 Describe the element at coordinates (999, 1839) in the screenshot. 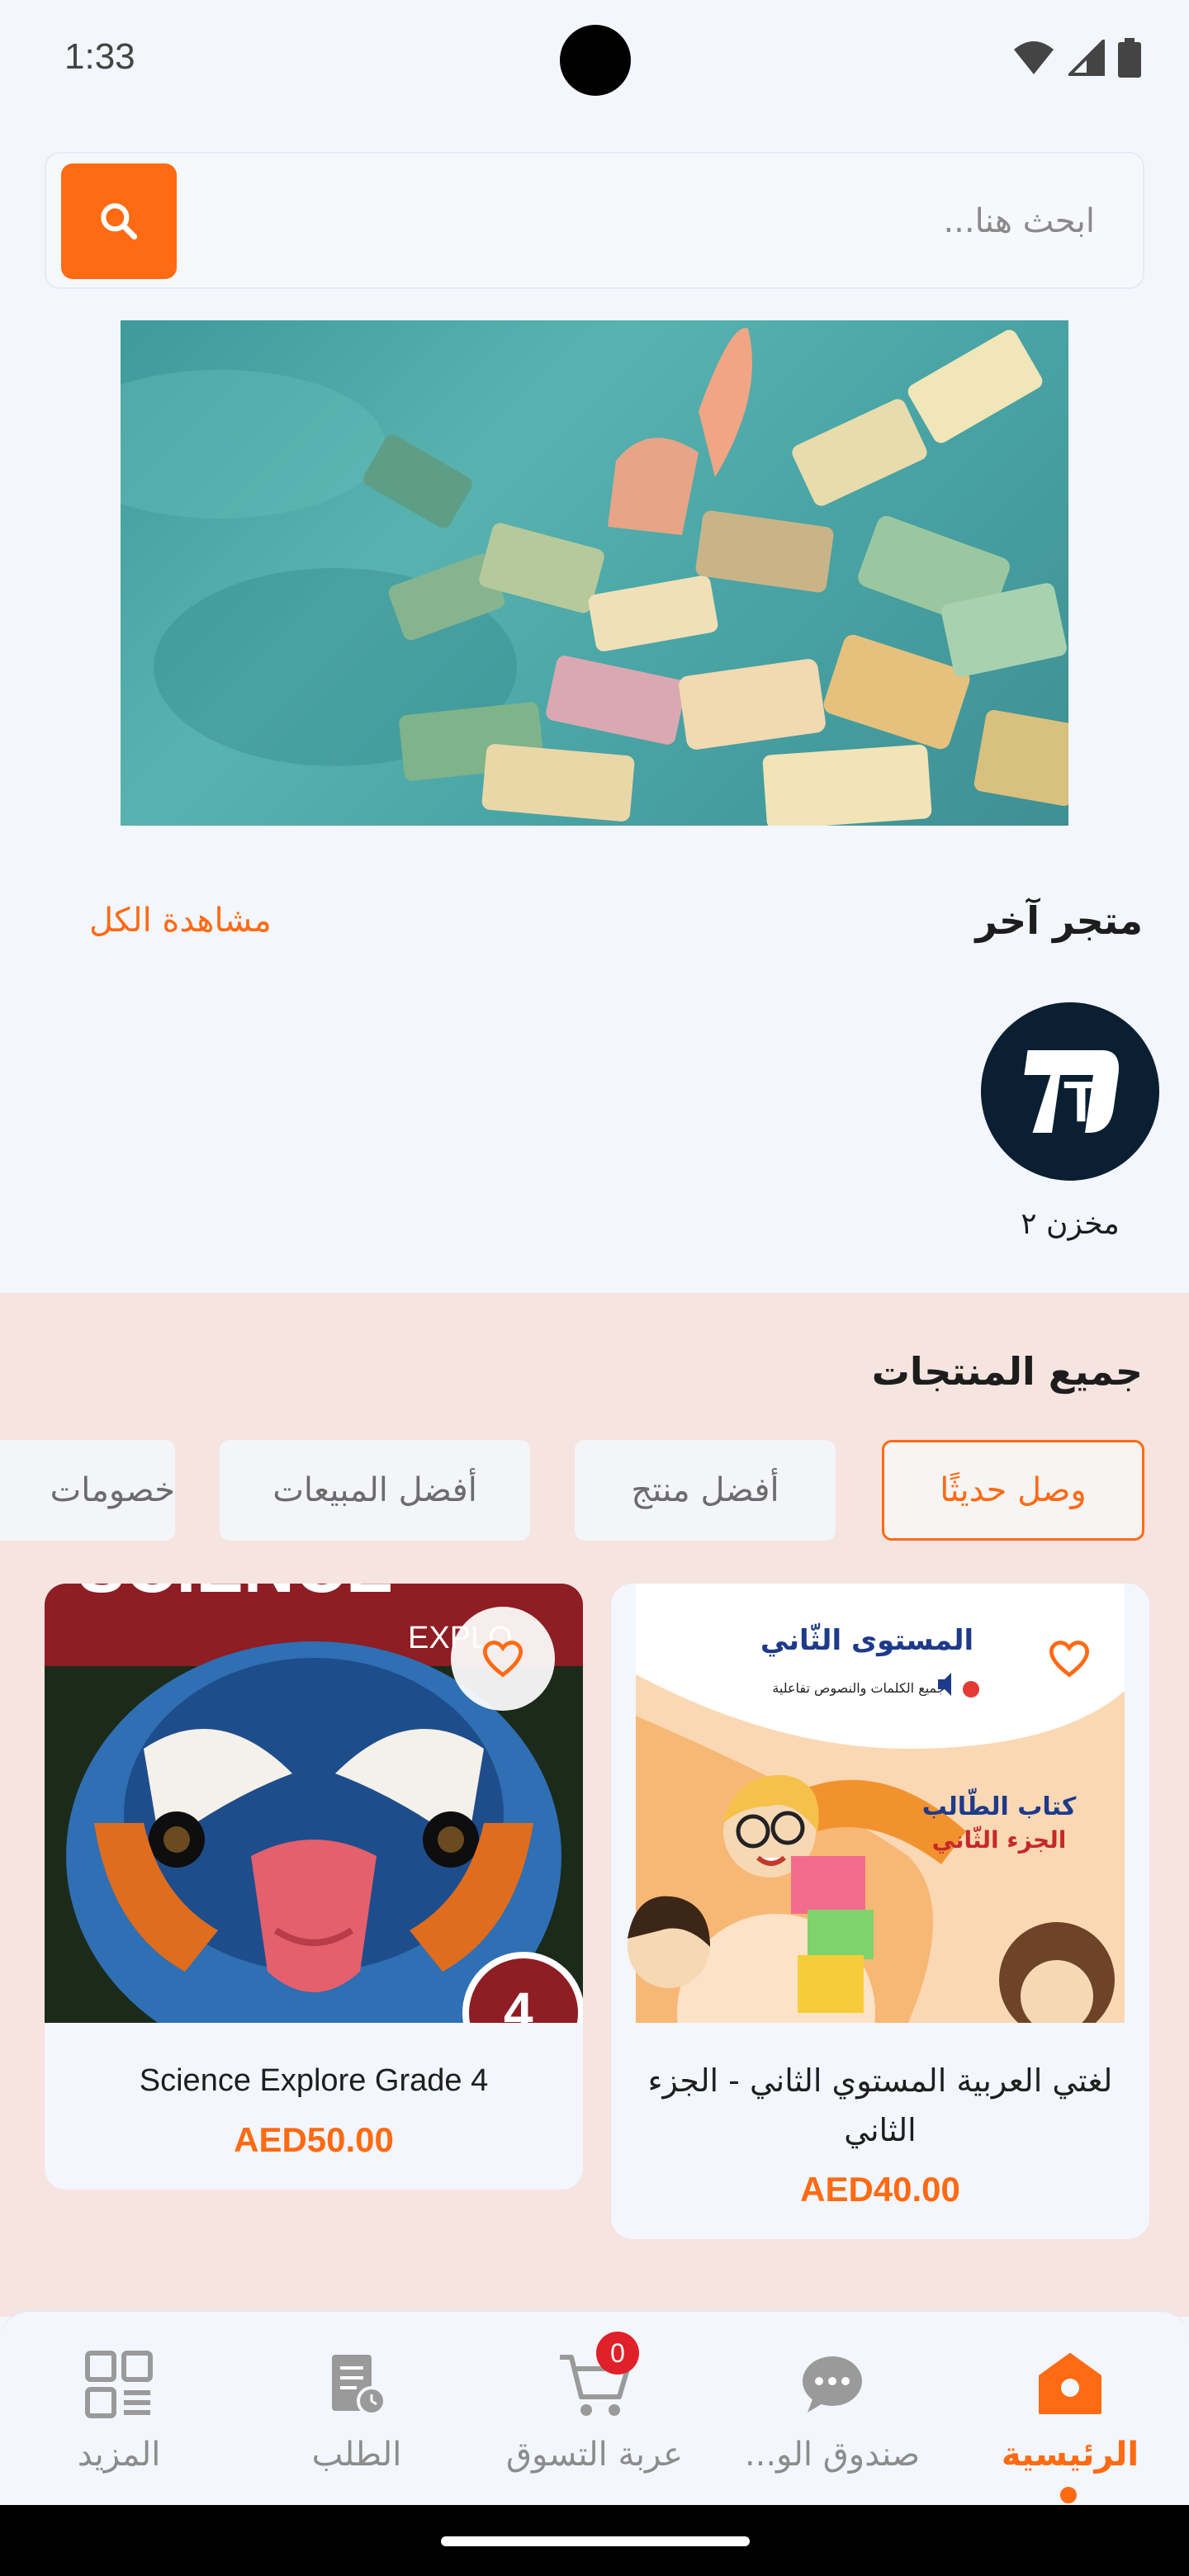

I see `arabic-cover-part: الجزء الثّاني` at that location.